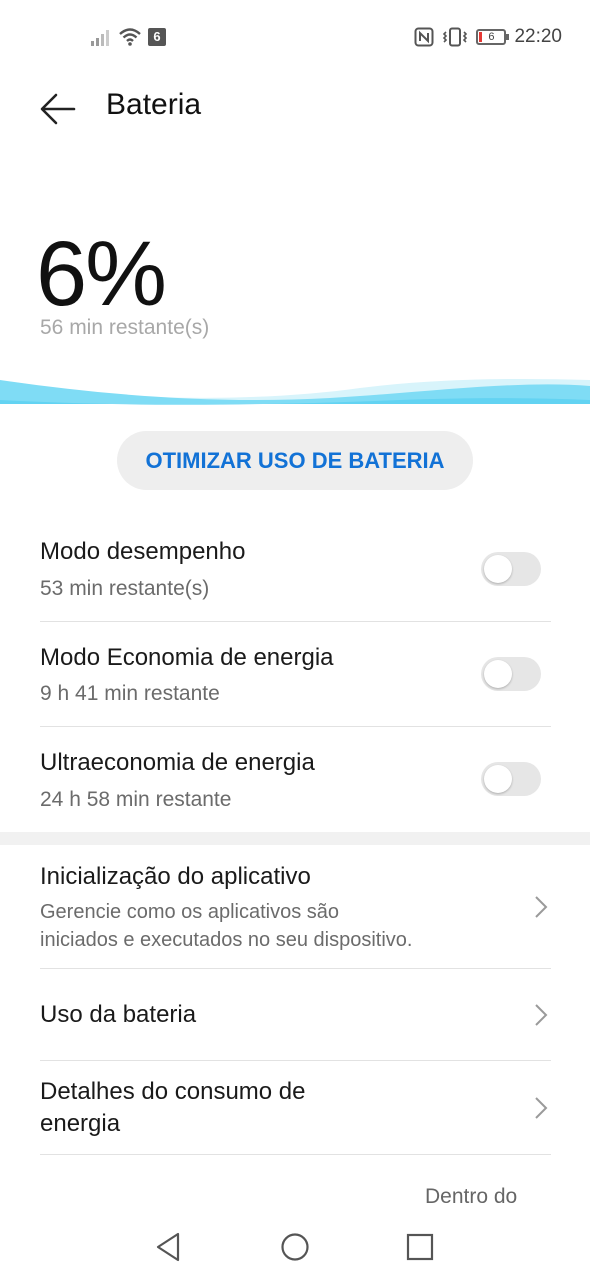  Describe the element at coordinates (80, 1123) in the screenshot. I see `setting-title-line2: energia` at that location.